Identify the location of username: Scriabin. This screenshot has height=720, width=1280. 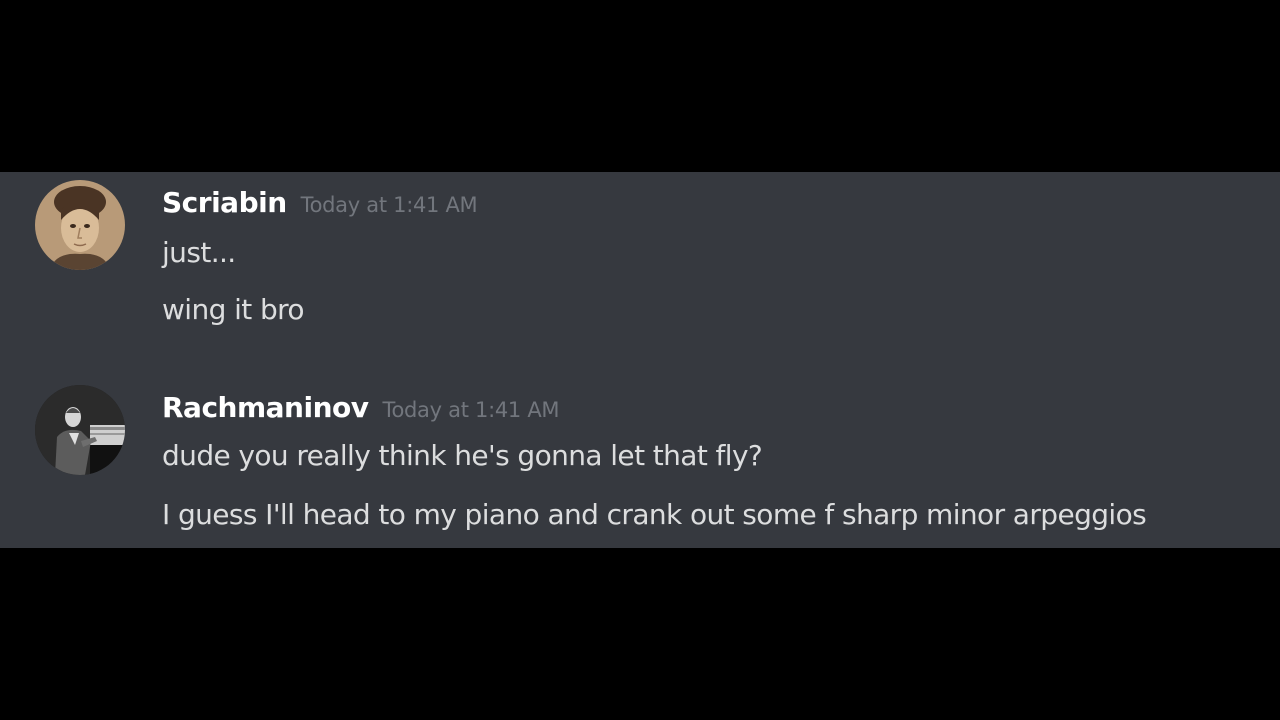
(224, 202).